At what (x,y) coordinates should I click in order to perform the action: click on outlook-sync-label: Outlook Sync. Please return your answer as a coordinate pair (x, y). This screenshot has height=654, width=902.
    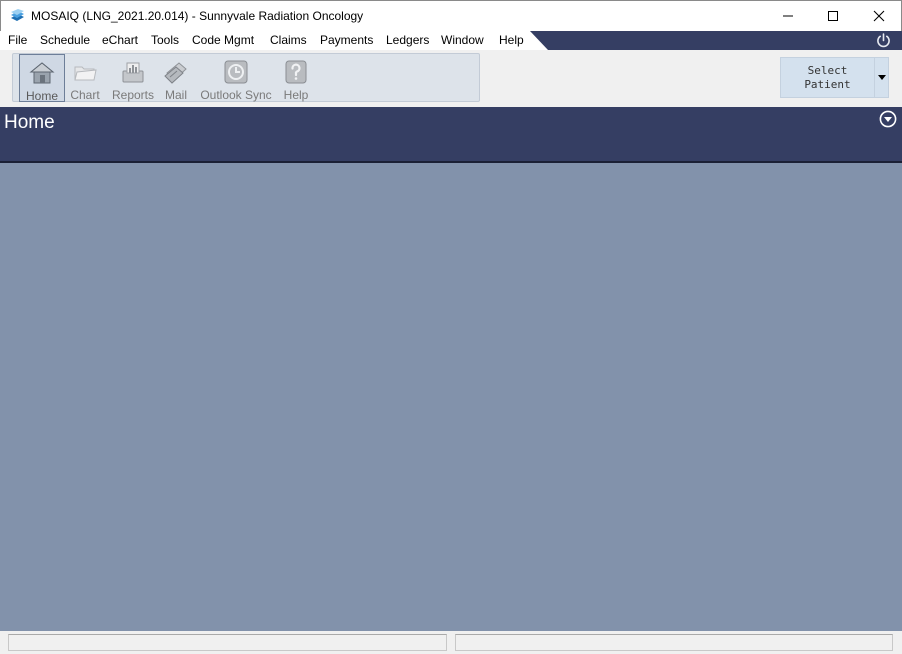
    Looking at the image, I should click on (236, 95).